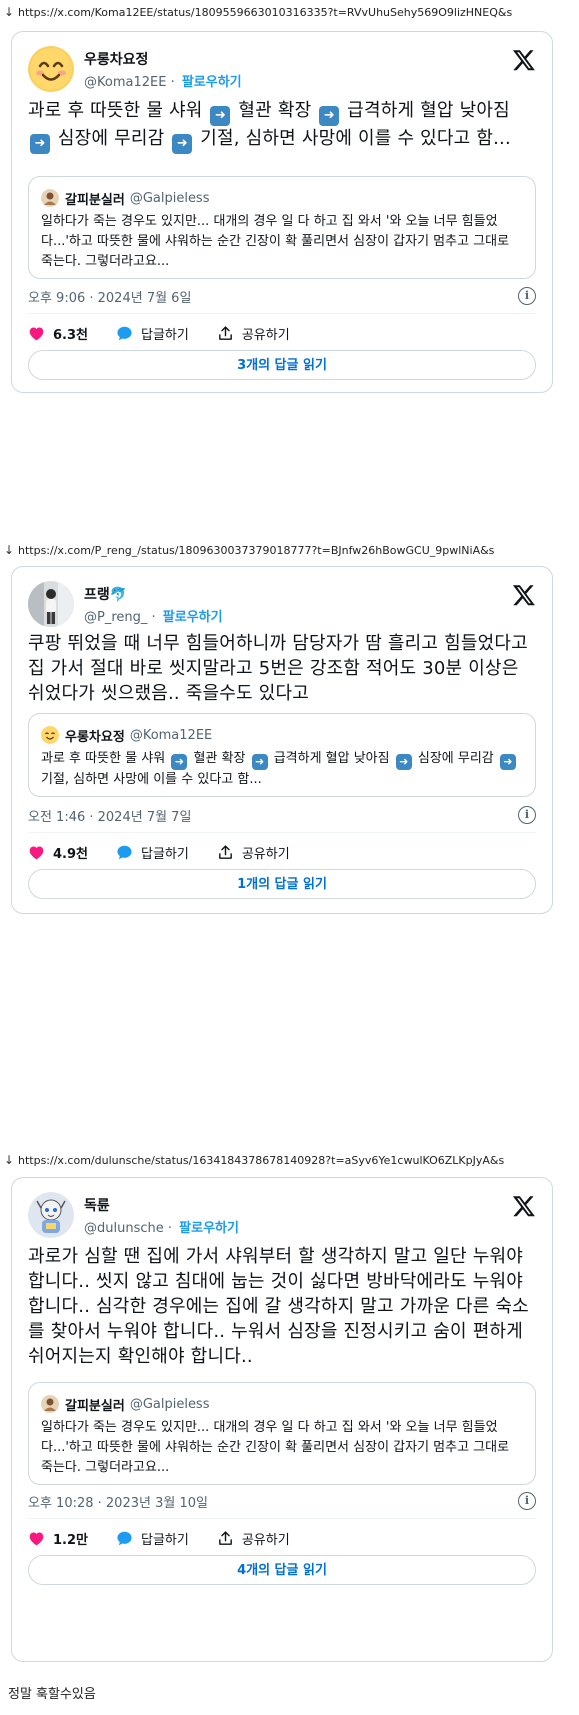 Image resolution: width=579 pixels, height=1715 pixels. I want to click on reply-label: 답글하기, so click(165, 335).